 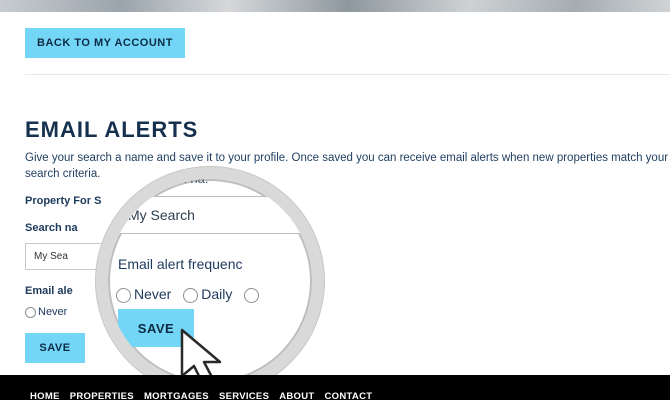 I want to click on magnifier-hint-text: ren na., so click(x=188, y=178).